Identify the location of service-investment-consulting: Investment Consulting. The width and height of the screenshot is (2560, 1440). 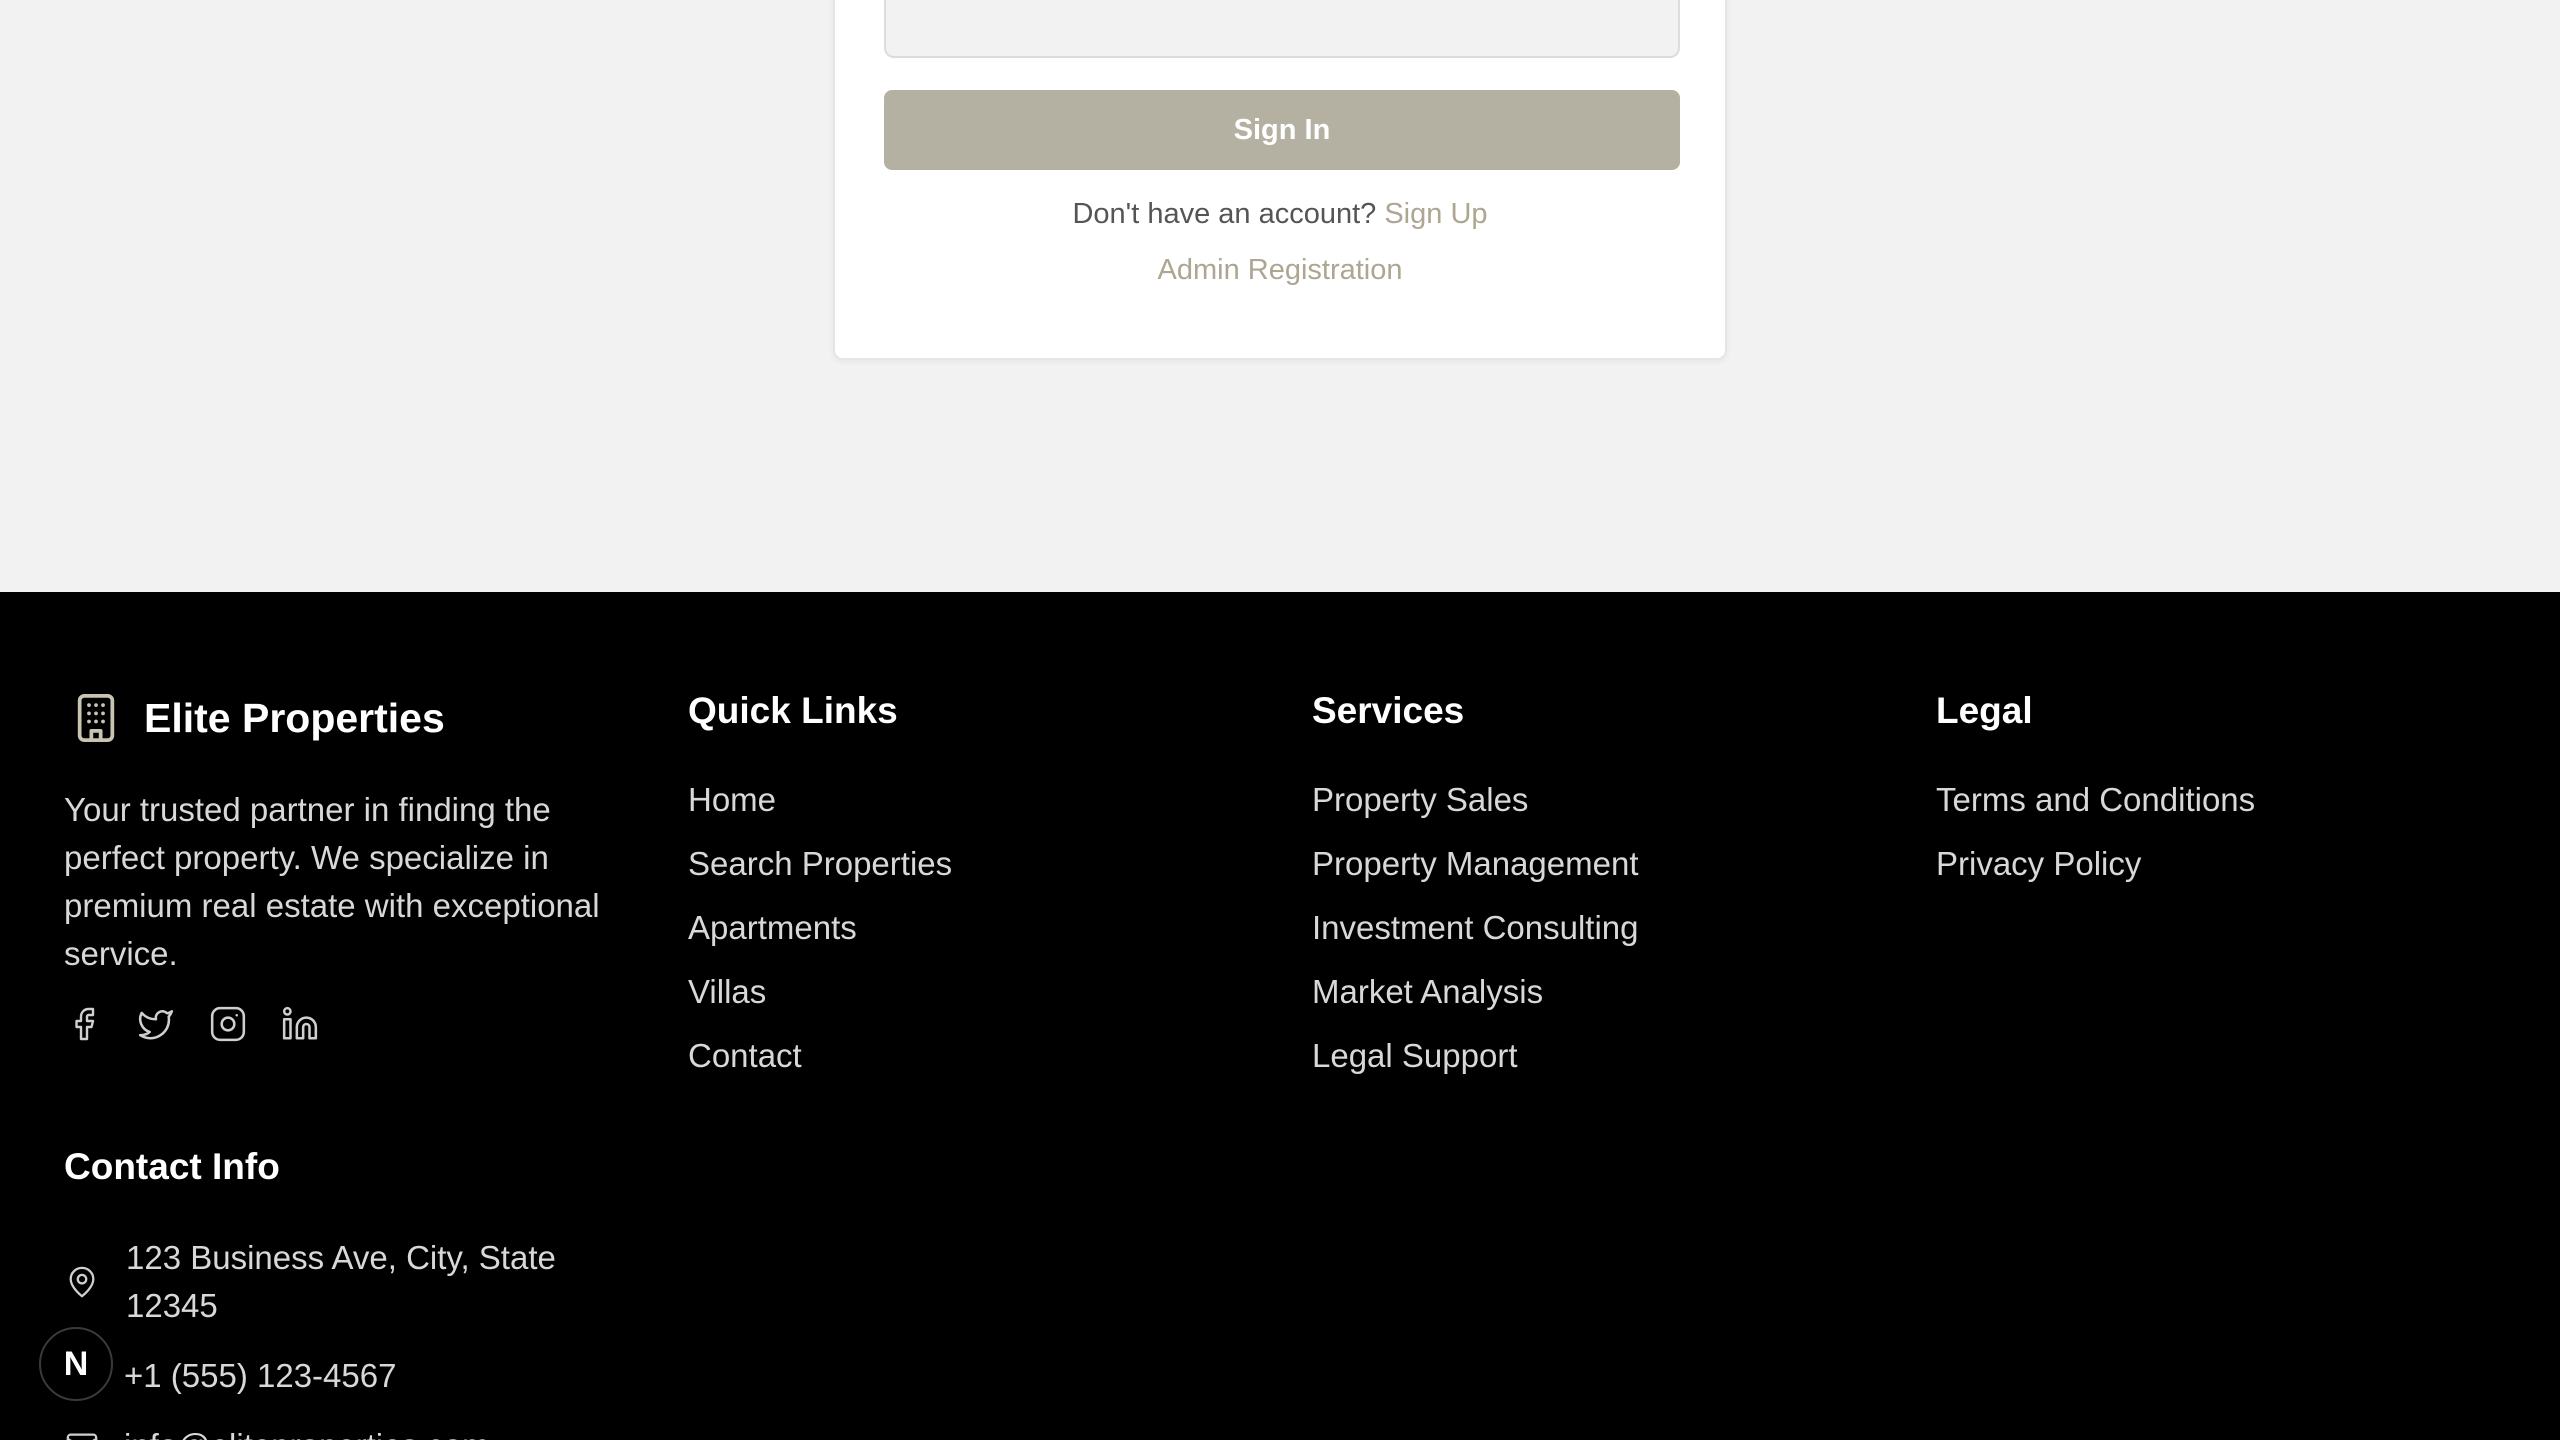
(1475, 940).